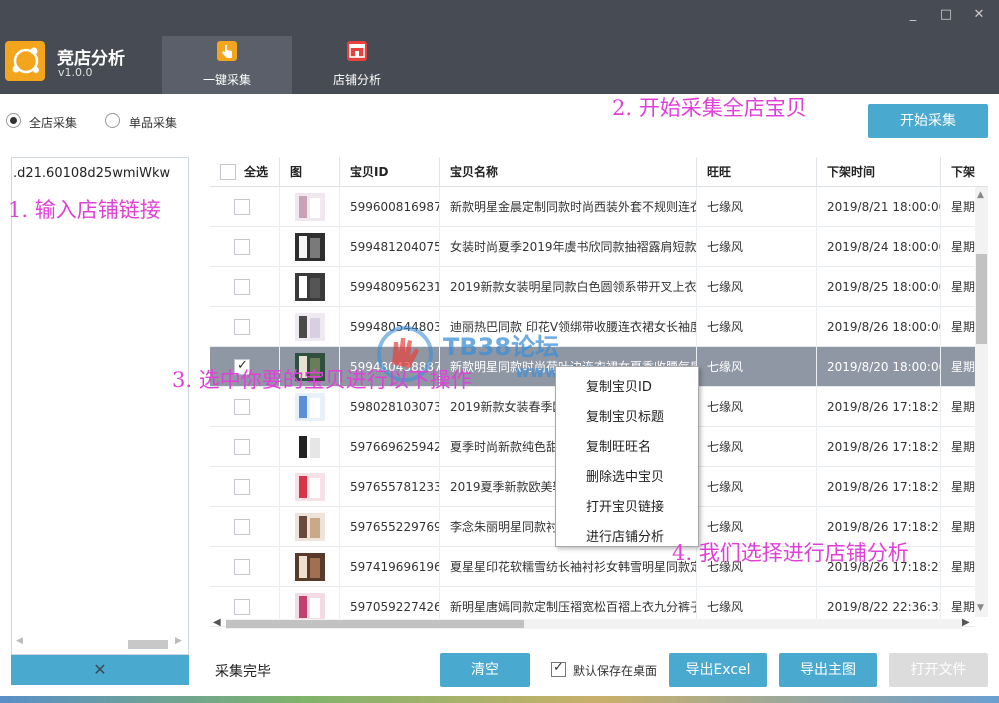  What do you see at coordinates (567, 287) in the screenshot?
I see `row-item-name: 2019新款女装明星同款白色圆领系带开叉上衣夏` at bounding box center [567, 287].